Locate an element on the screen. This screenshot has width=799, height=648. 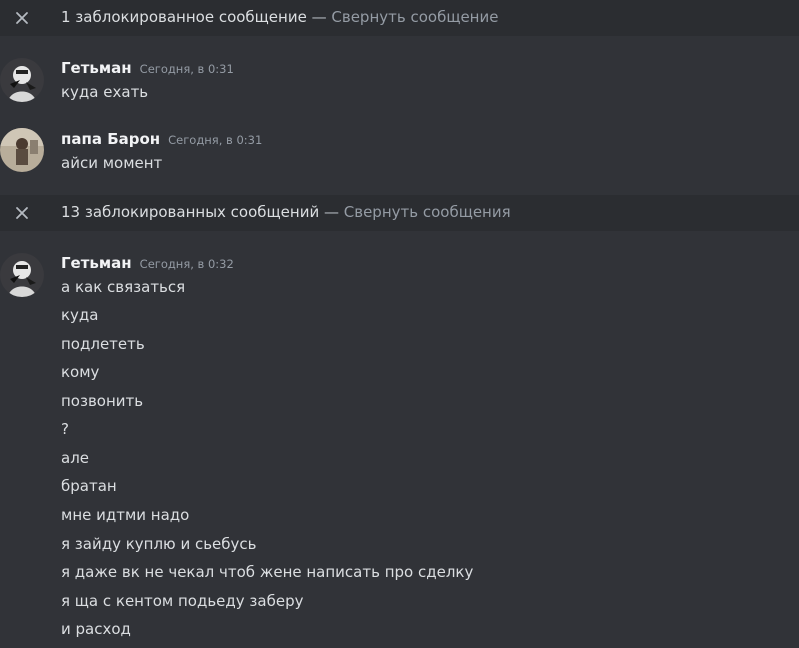
blocked-count-text: 1 заблокированное сообщение is located at coordinates (184, 17).